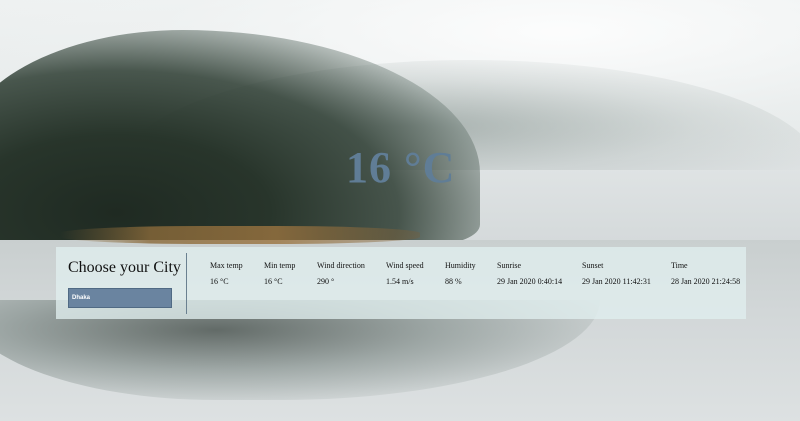  What do you see at coordinates (121, 283) in the screenshot?
I see `city-chooser: Choose your City Dhaka` at bounding box center [121, 283].